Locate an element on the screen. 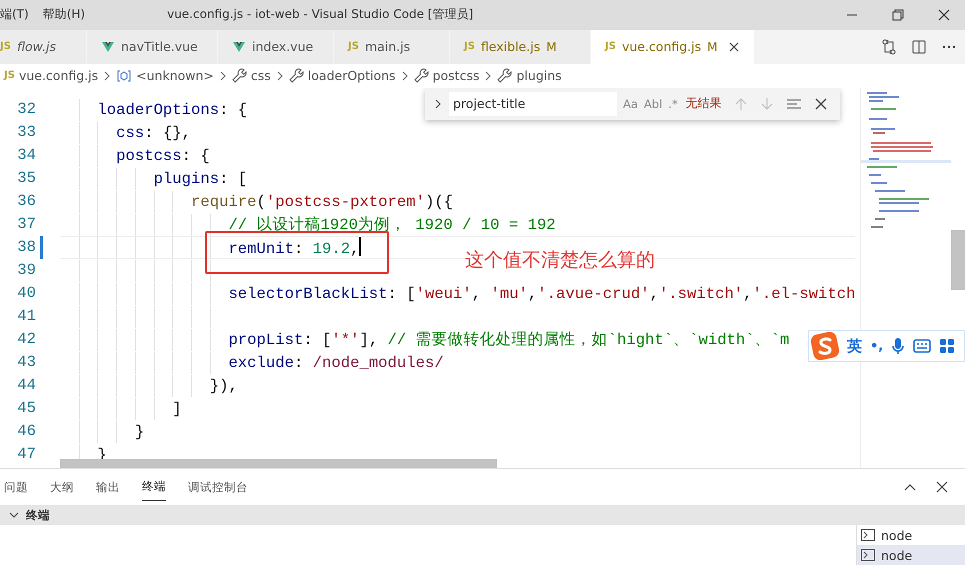 The image size is (965, 565). line-number: 38 is located at coordinates (26, 247).